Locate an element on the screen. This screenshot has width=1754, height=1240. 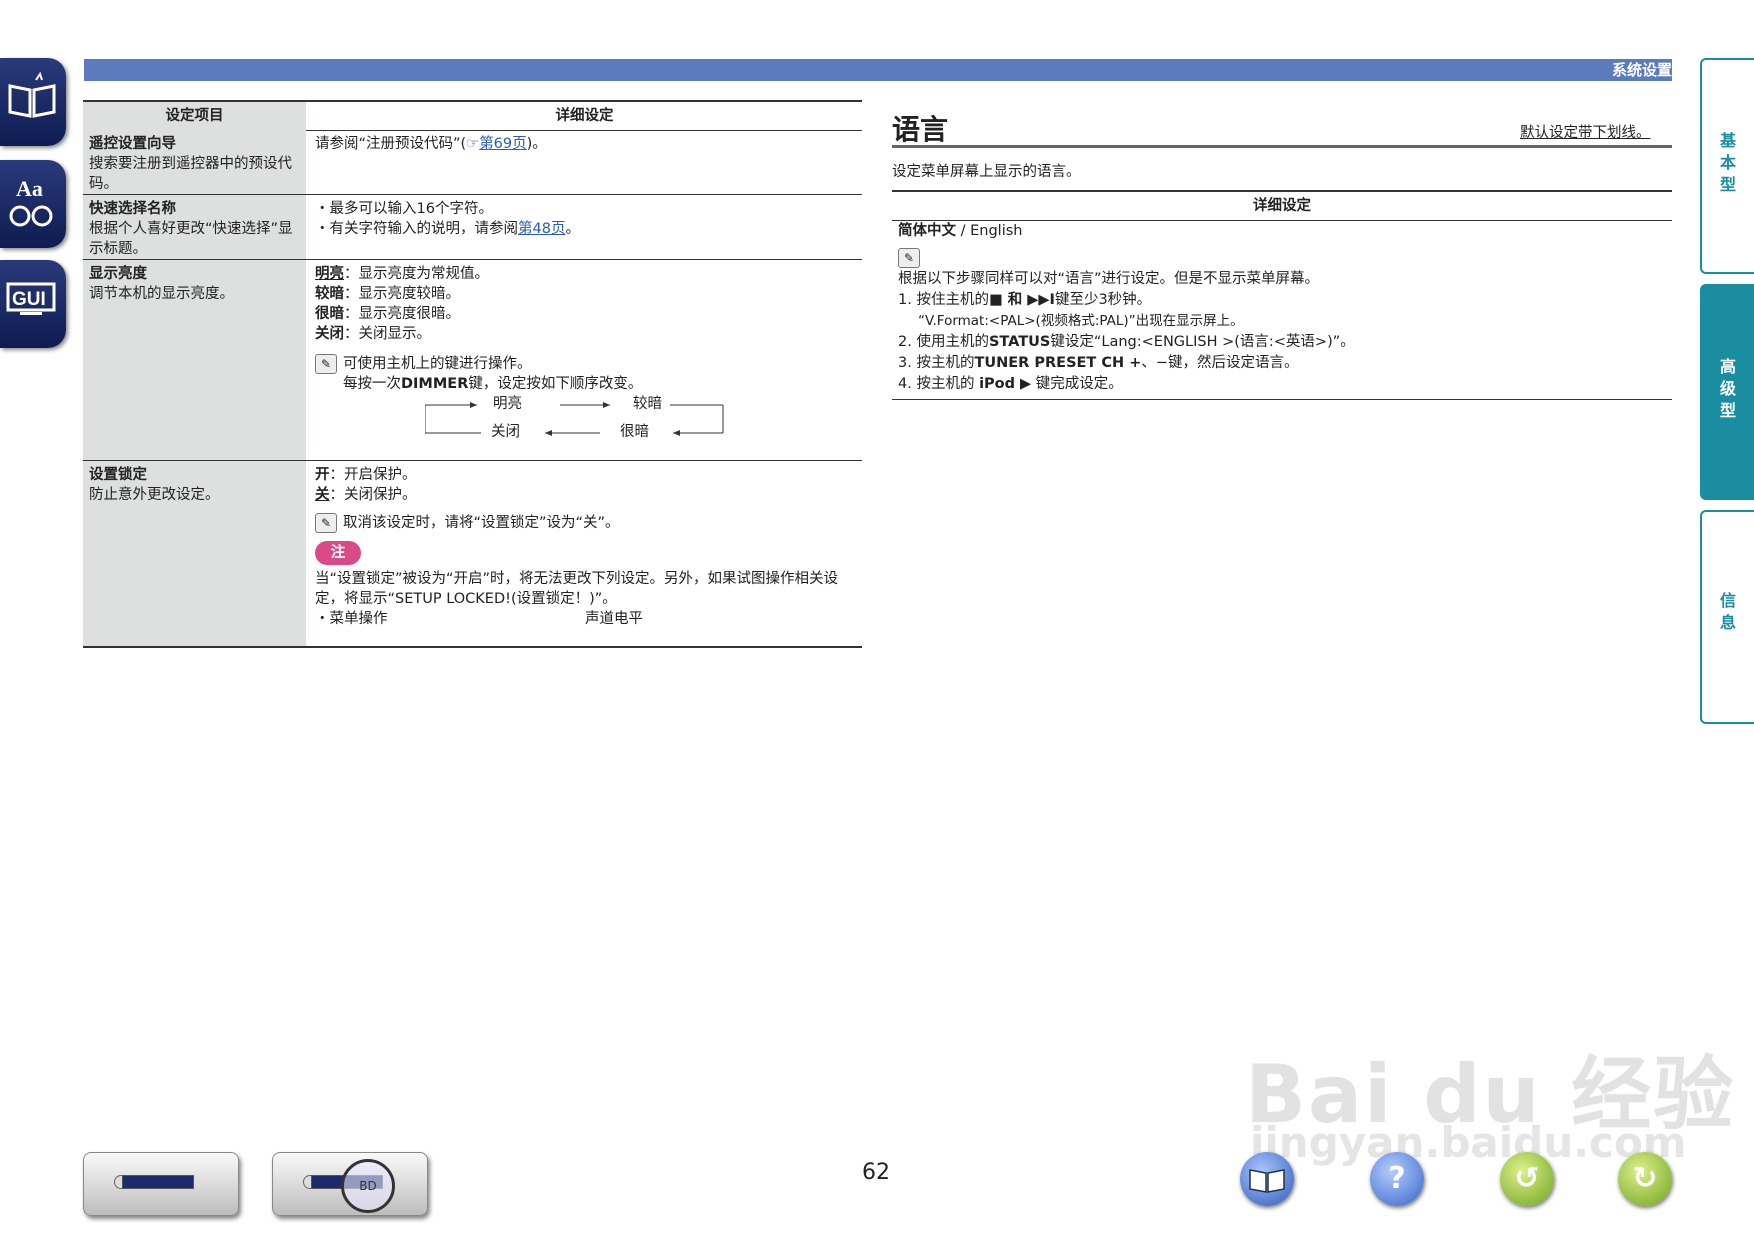
svg-text: GUI is located at coordinates (29, 299).